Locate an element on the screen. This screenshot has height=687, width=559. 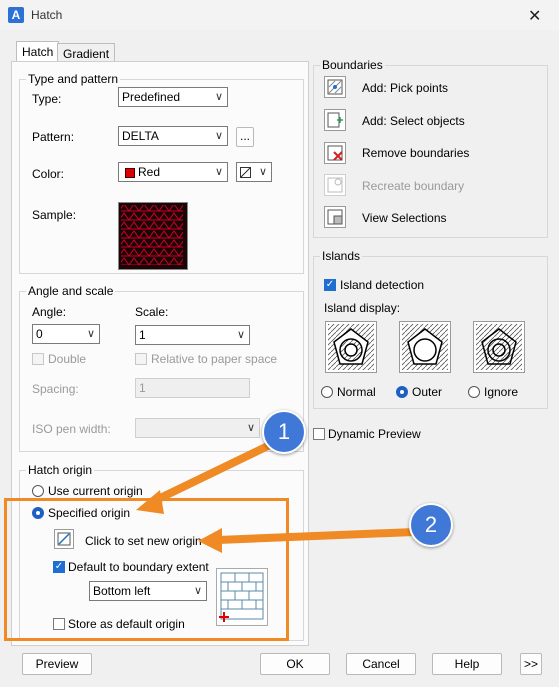
ok-button: OK is located at coordinates (295, 664).